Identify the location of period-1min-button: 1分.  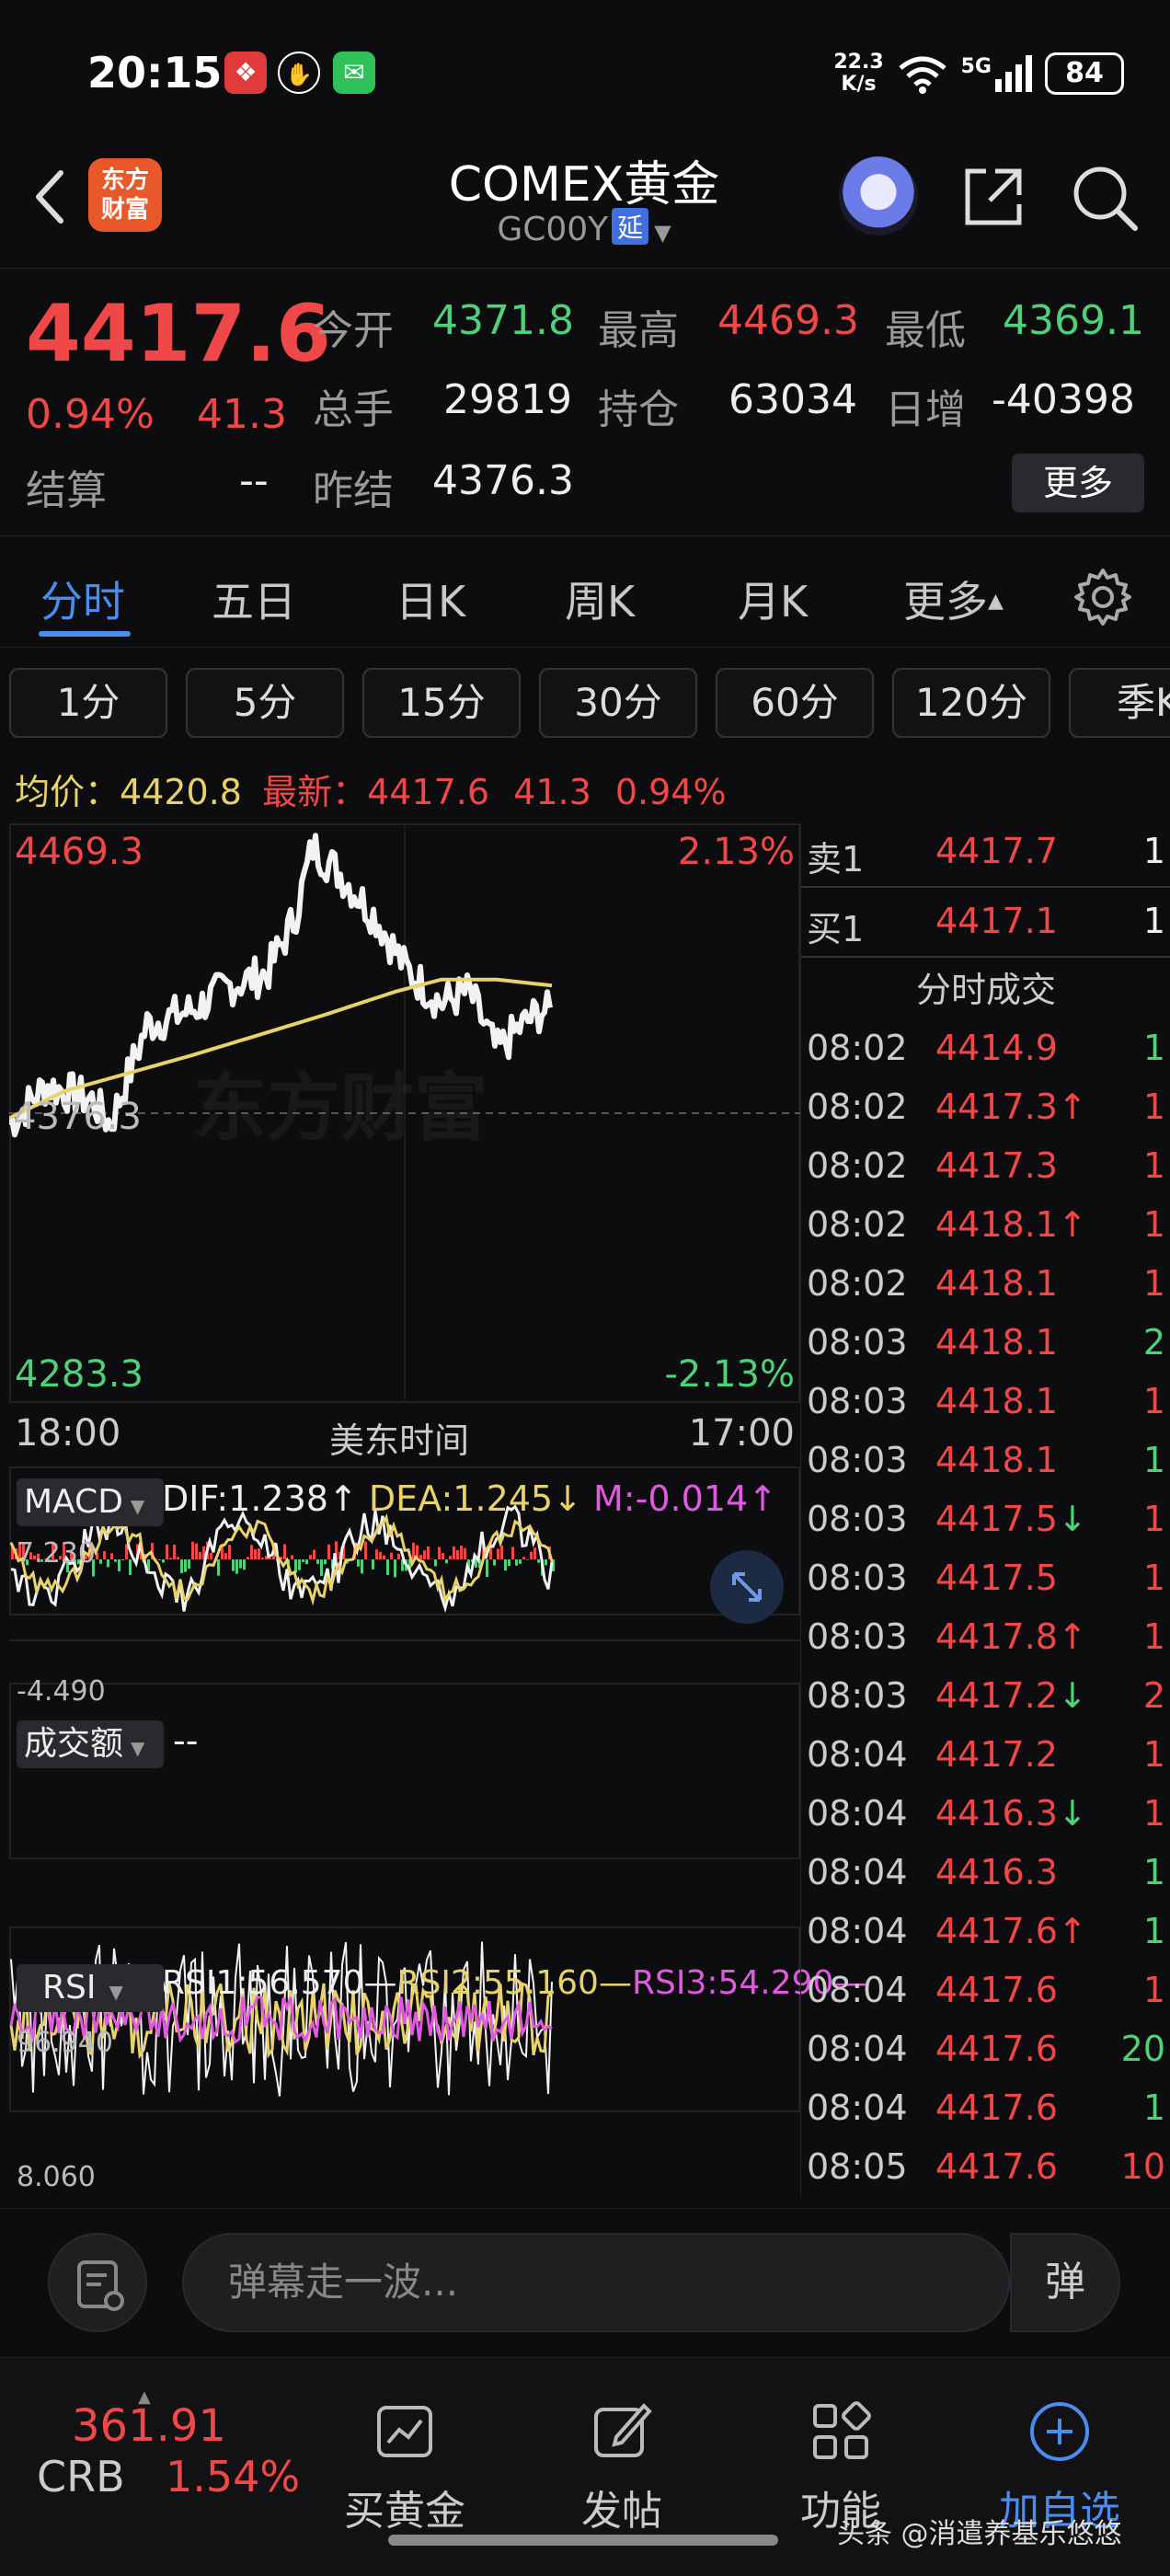
(88, 703).